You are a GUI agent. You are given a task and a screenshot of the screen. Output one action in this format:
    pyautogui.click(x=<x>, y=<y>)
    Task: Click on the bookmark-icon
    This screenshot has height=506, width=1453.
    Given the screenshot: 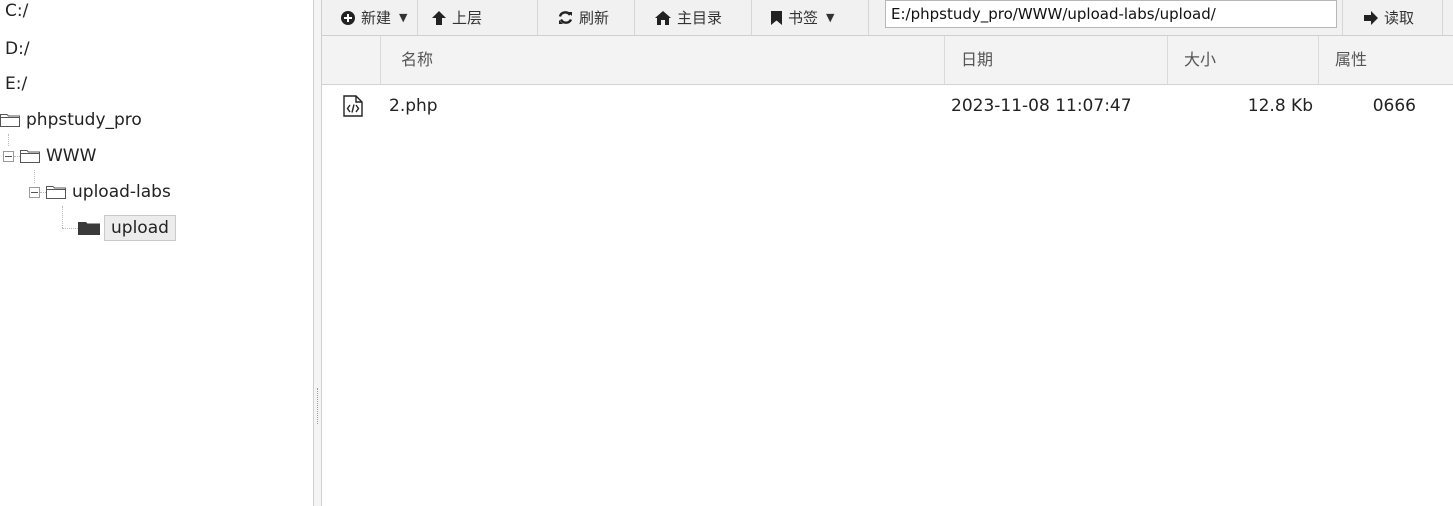 What is the action you would take?
    pyautogui.click(x=776, y=17)
    